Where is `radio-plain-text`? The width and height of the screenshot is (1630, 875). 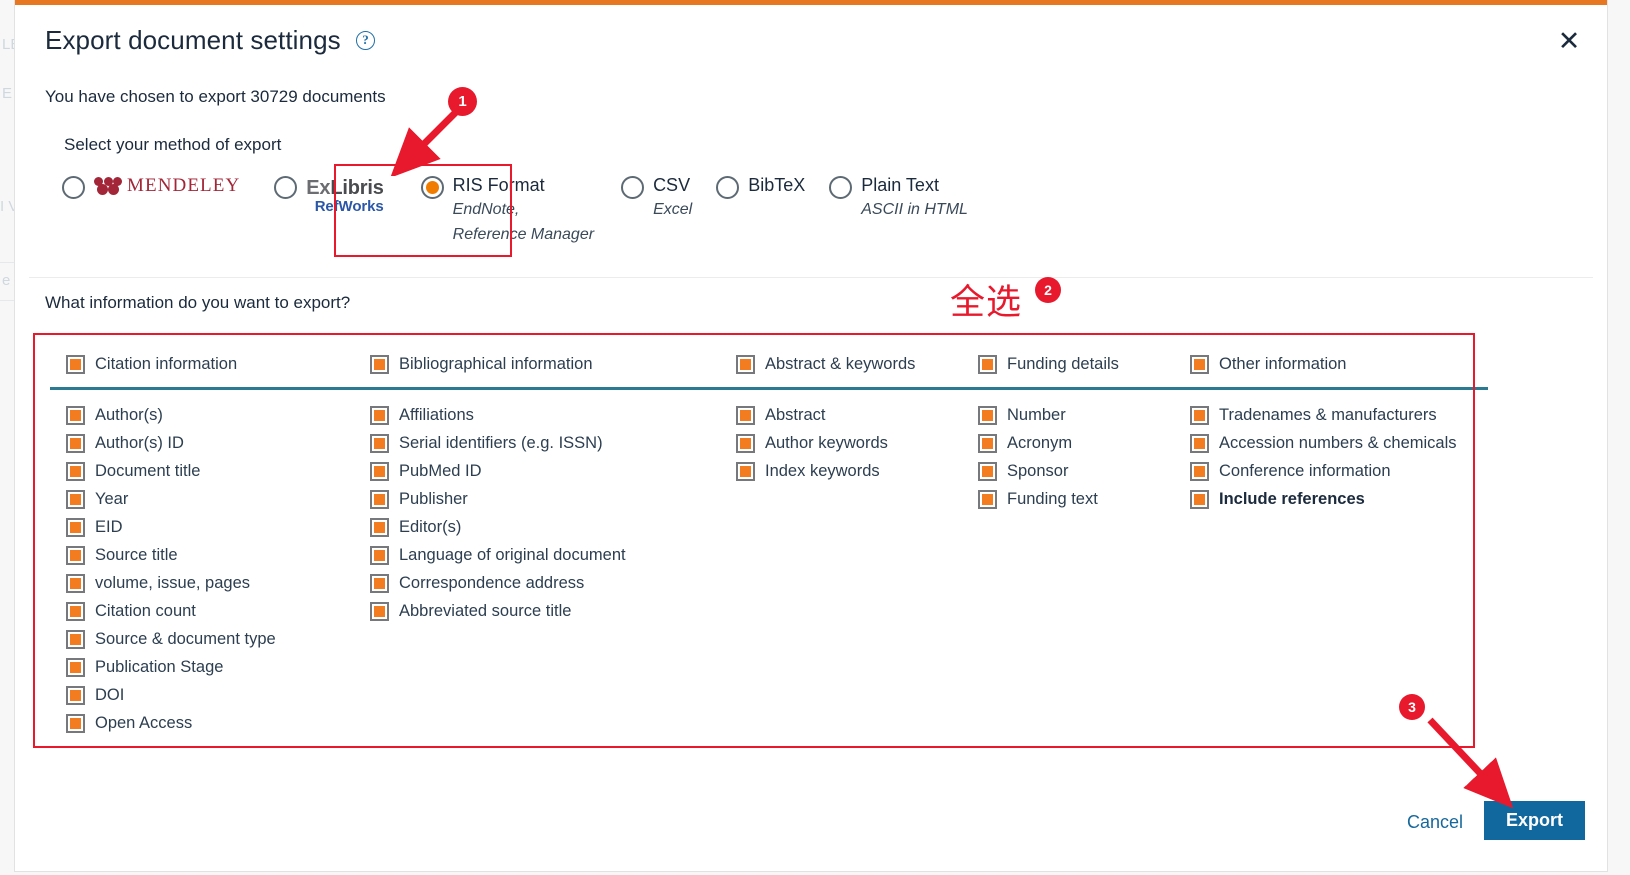 radio-plain-text is located at coordinates (841, 187).